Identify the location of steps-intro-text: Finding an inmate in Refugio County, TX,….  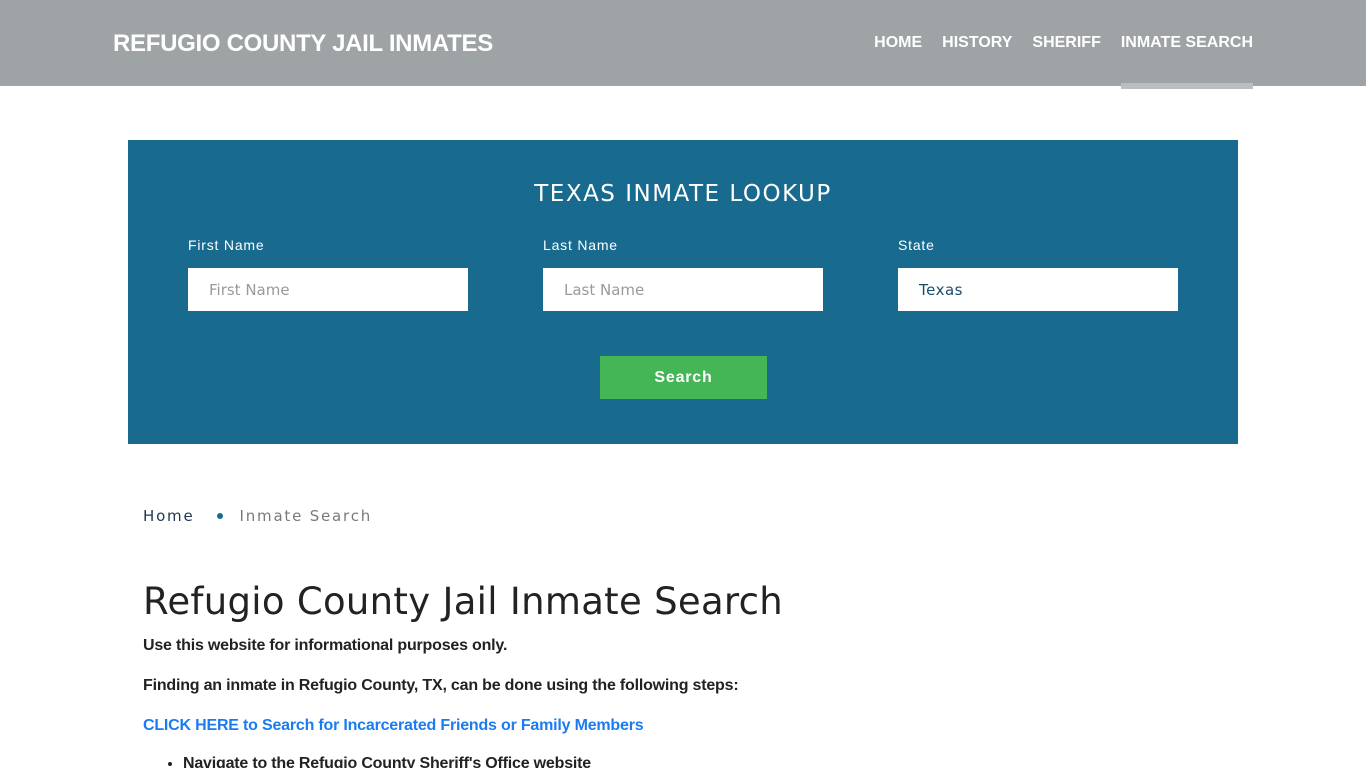
(441, 685).